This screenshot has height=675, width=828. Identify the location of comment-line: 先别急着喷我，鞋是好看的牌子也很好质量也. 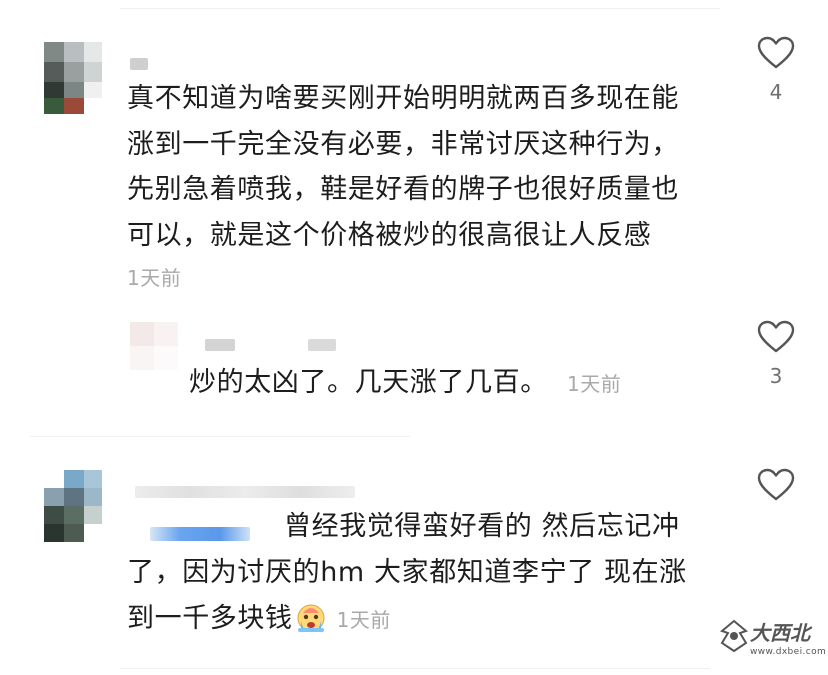
(403, 189).